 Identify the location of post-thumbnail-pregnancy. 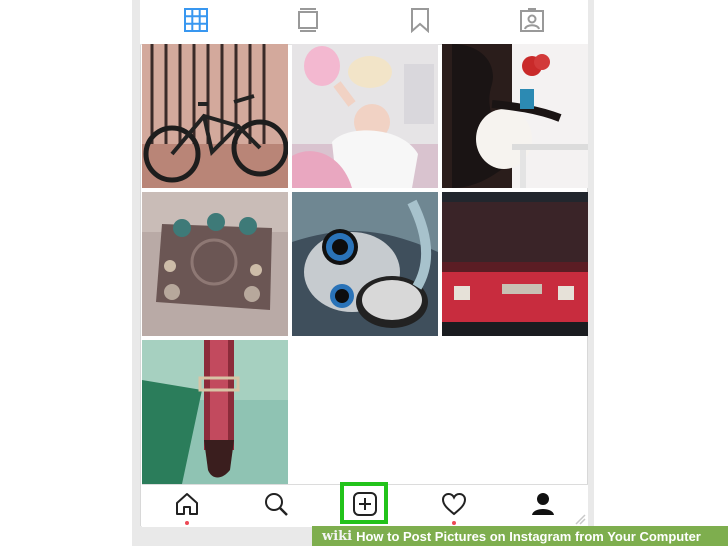
(515, 116).